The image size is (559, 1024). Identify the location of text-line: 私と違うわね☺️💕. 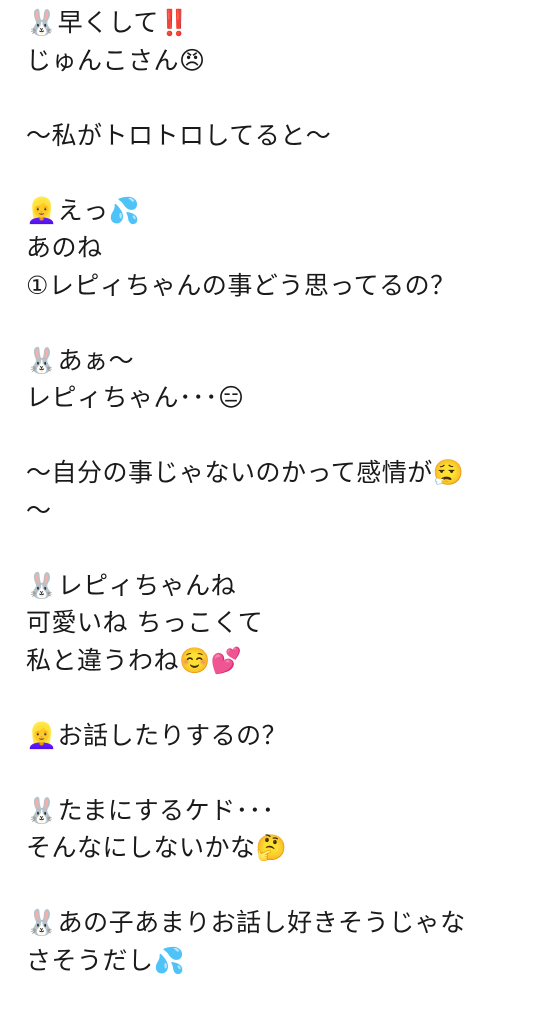
(134, 660).